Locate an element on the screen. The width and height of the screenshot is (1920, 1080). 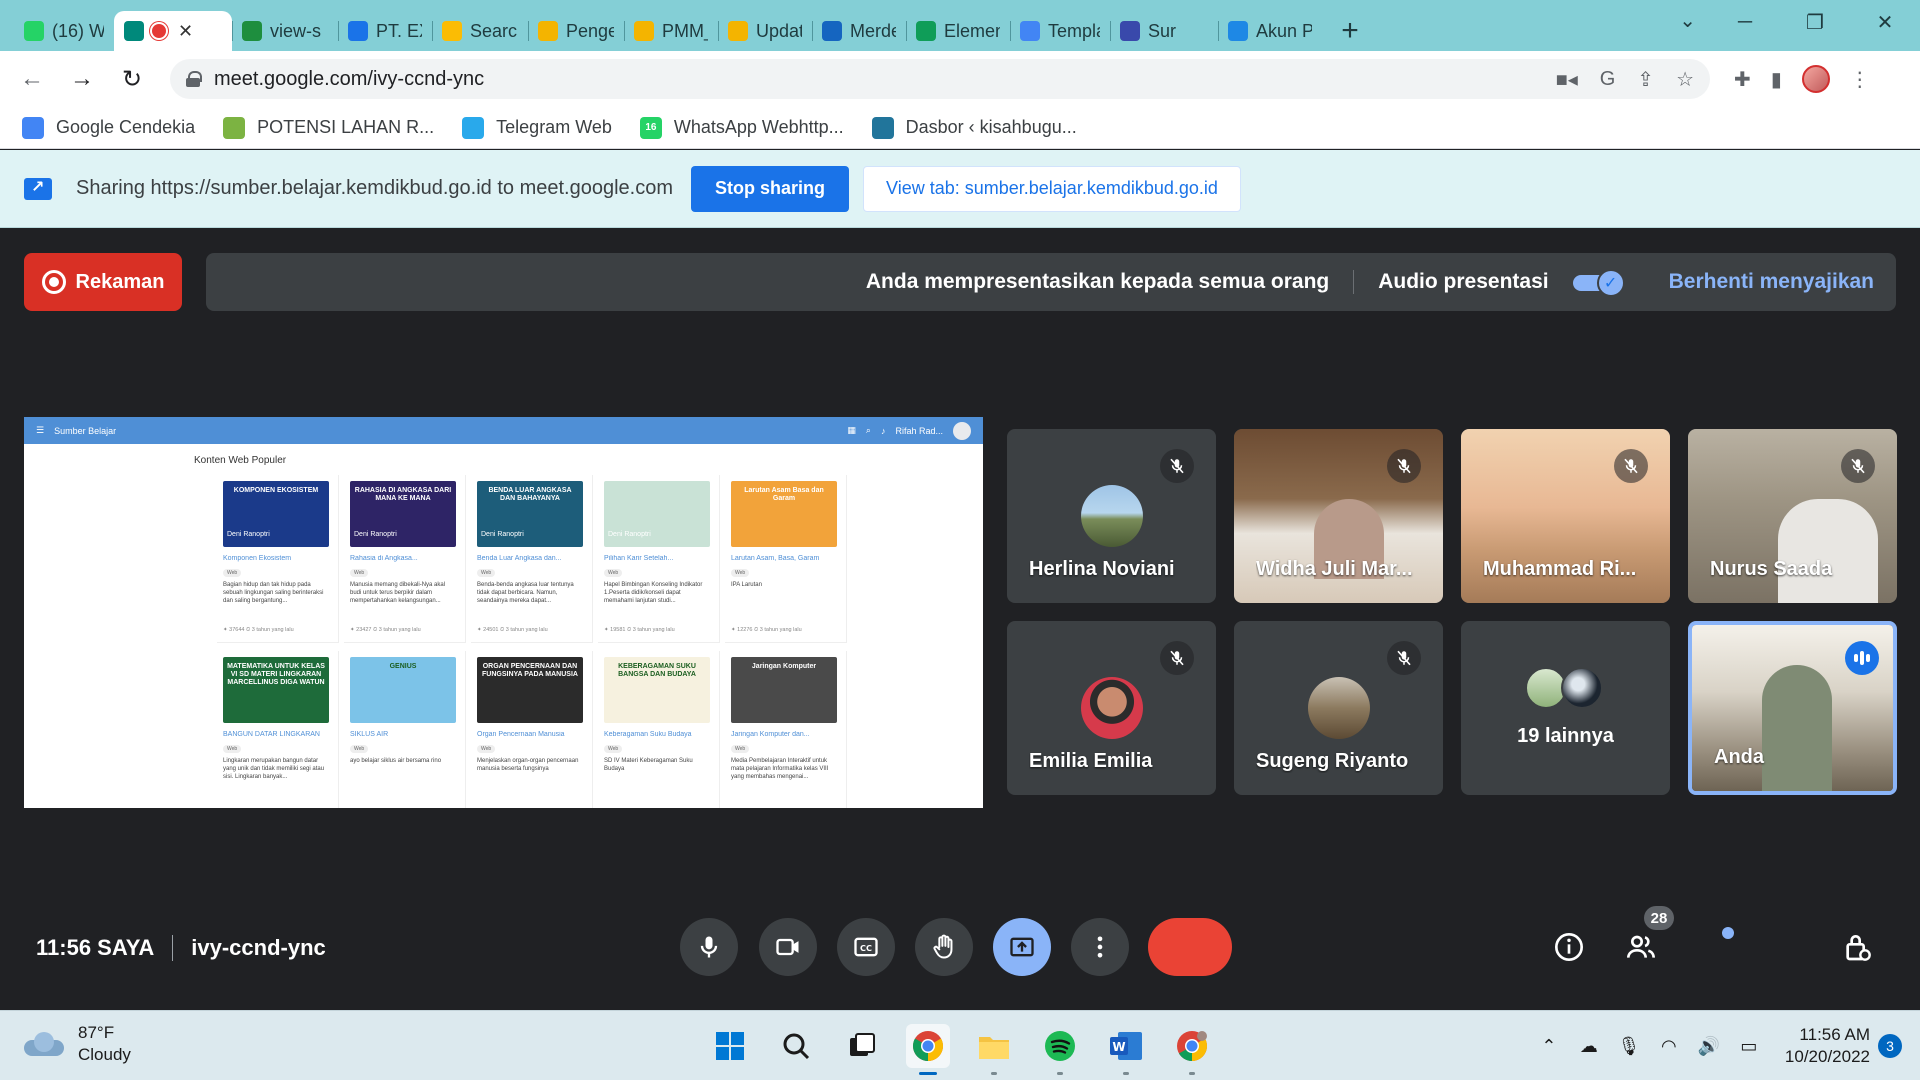
thumbnail-text: GENIUS is located at coordinates (403, 666).